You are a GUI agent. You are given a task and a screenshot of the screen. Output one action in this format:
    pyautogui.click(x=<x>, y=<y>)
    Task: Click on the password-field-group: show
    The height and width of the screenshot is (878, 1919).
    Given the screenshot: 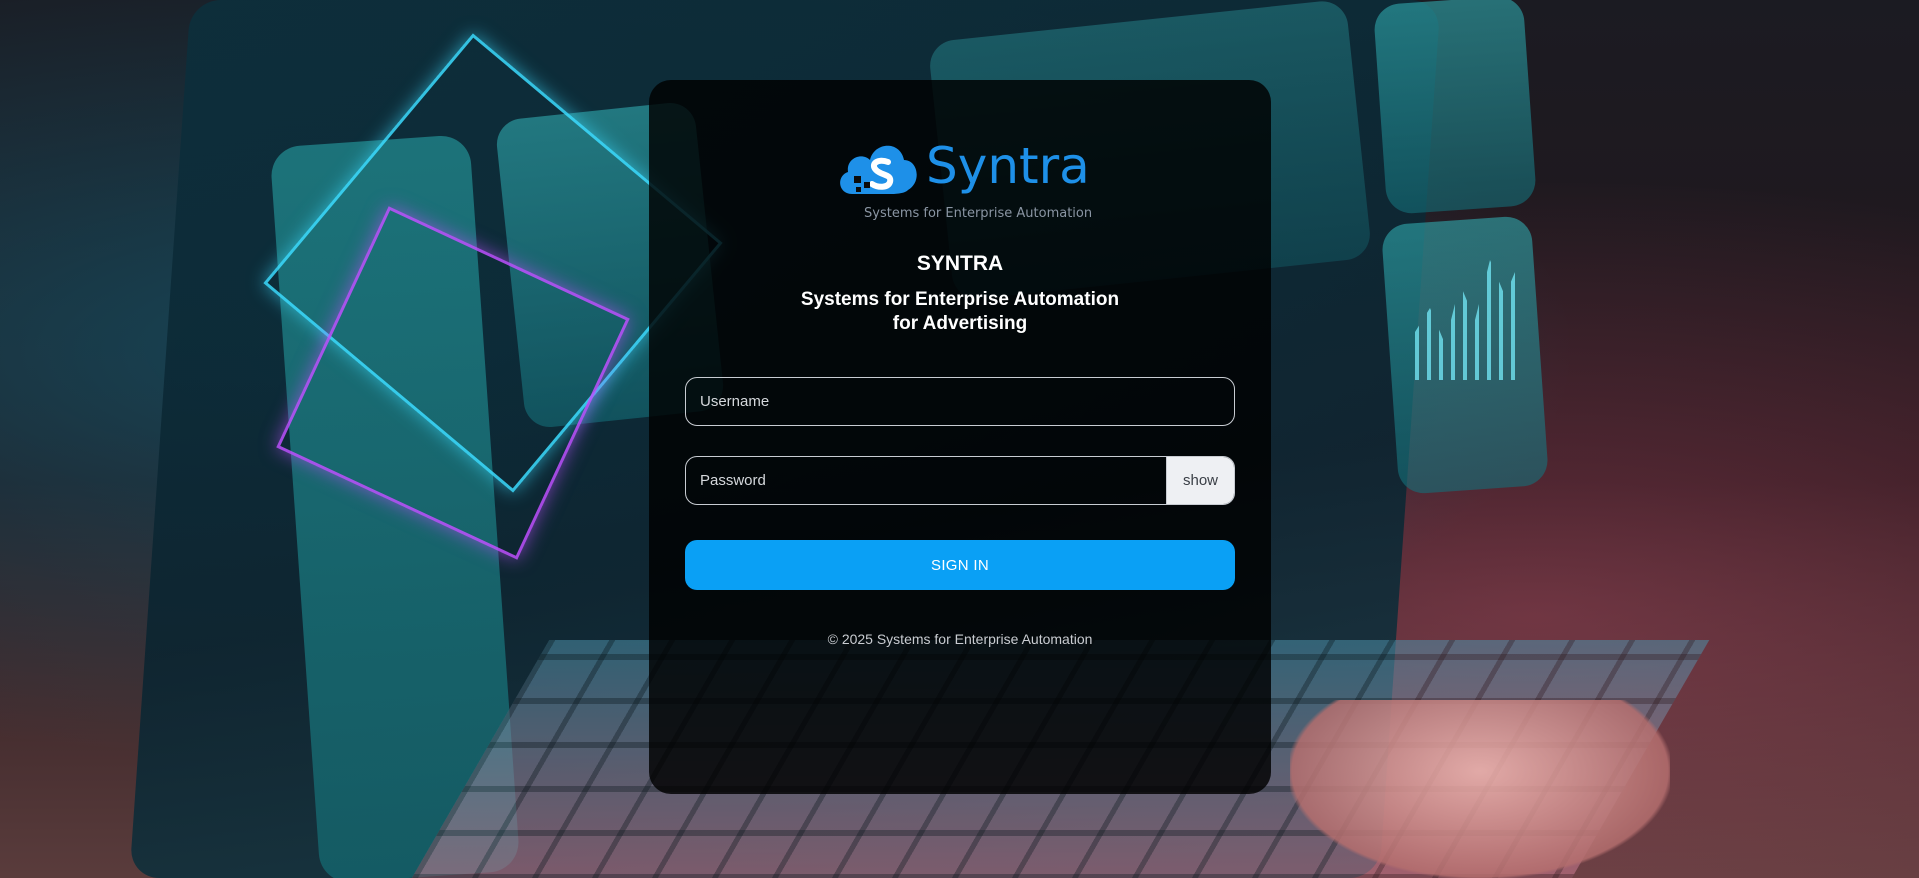 What is the action you would take?
    pyautogui.click(x=960, y=480)
    